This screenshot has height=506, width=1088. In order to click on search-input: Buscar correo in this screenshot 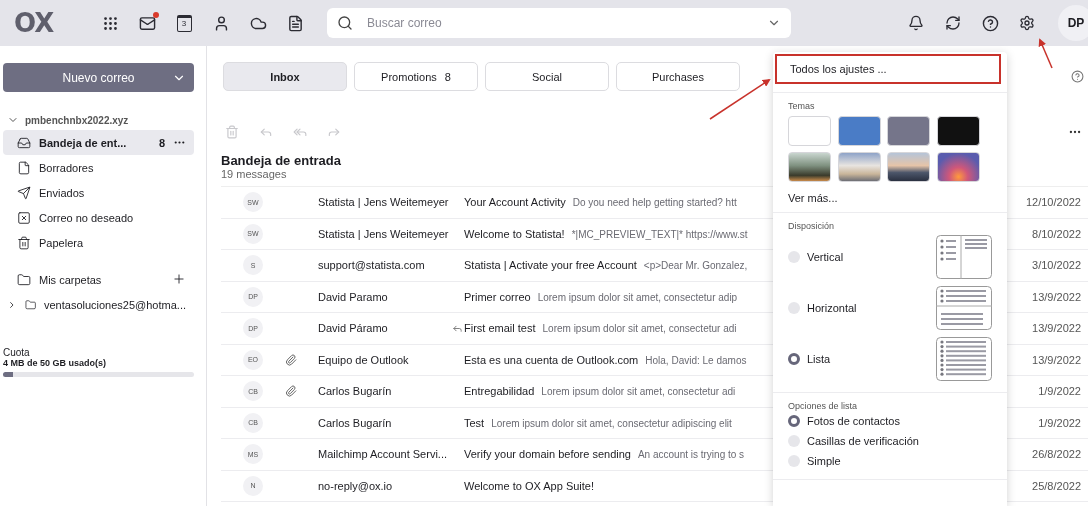, I will do `click(560, 23)`.